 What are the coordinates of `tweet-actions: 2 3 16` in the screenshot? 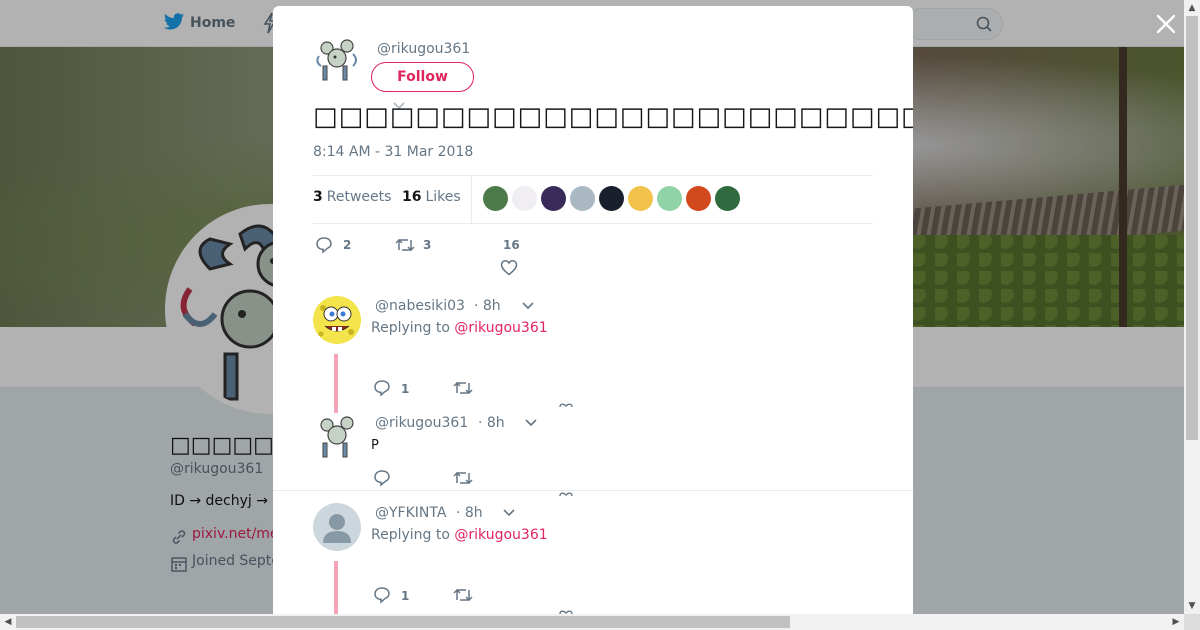 It's located at (593, 259).